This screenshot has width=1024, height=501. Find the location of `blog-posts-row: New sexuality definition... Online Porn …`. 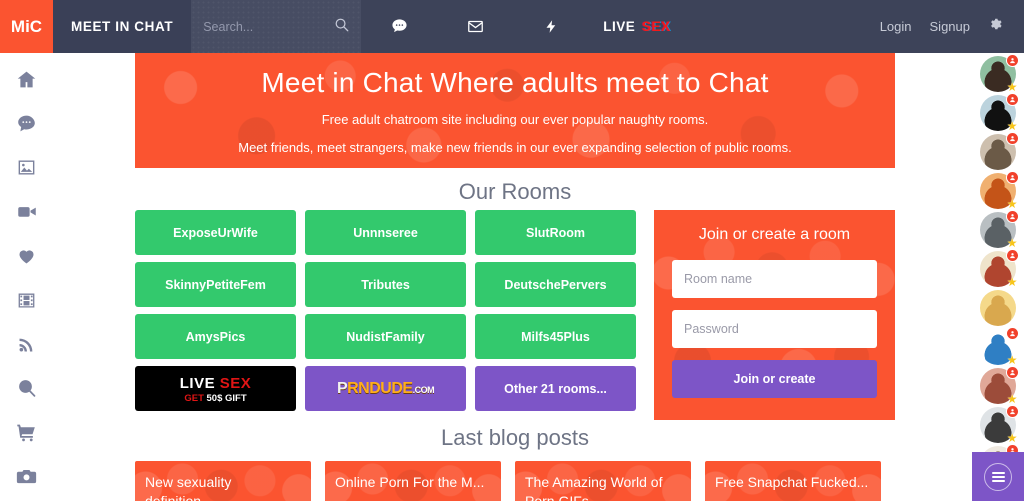

blog-posts-row: New sexuality definition... Online Porn … is located at coordinates (515, 481).